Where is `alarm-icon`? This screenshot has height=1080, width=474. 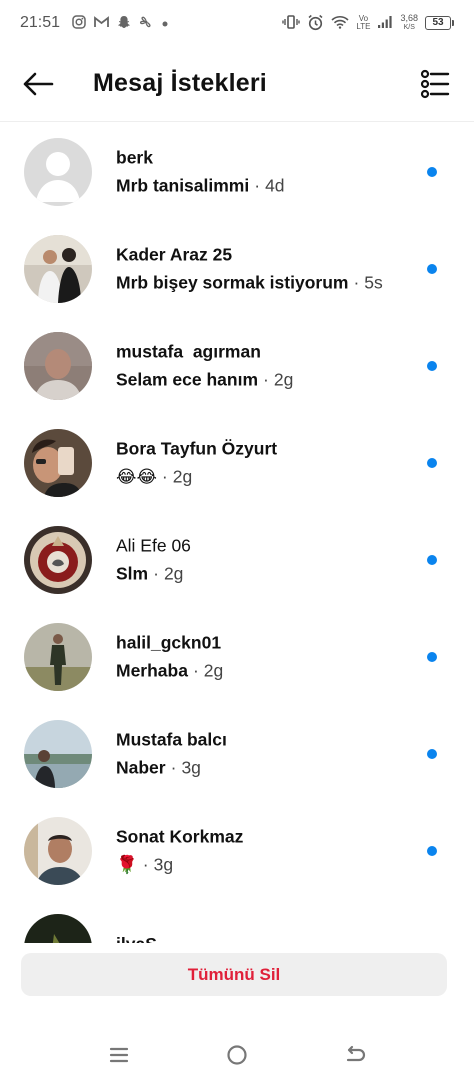 alarm-icon is located at coordinates (315, 23).